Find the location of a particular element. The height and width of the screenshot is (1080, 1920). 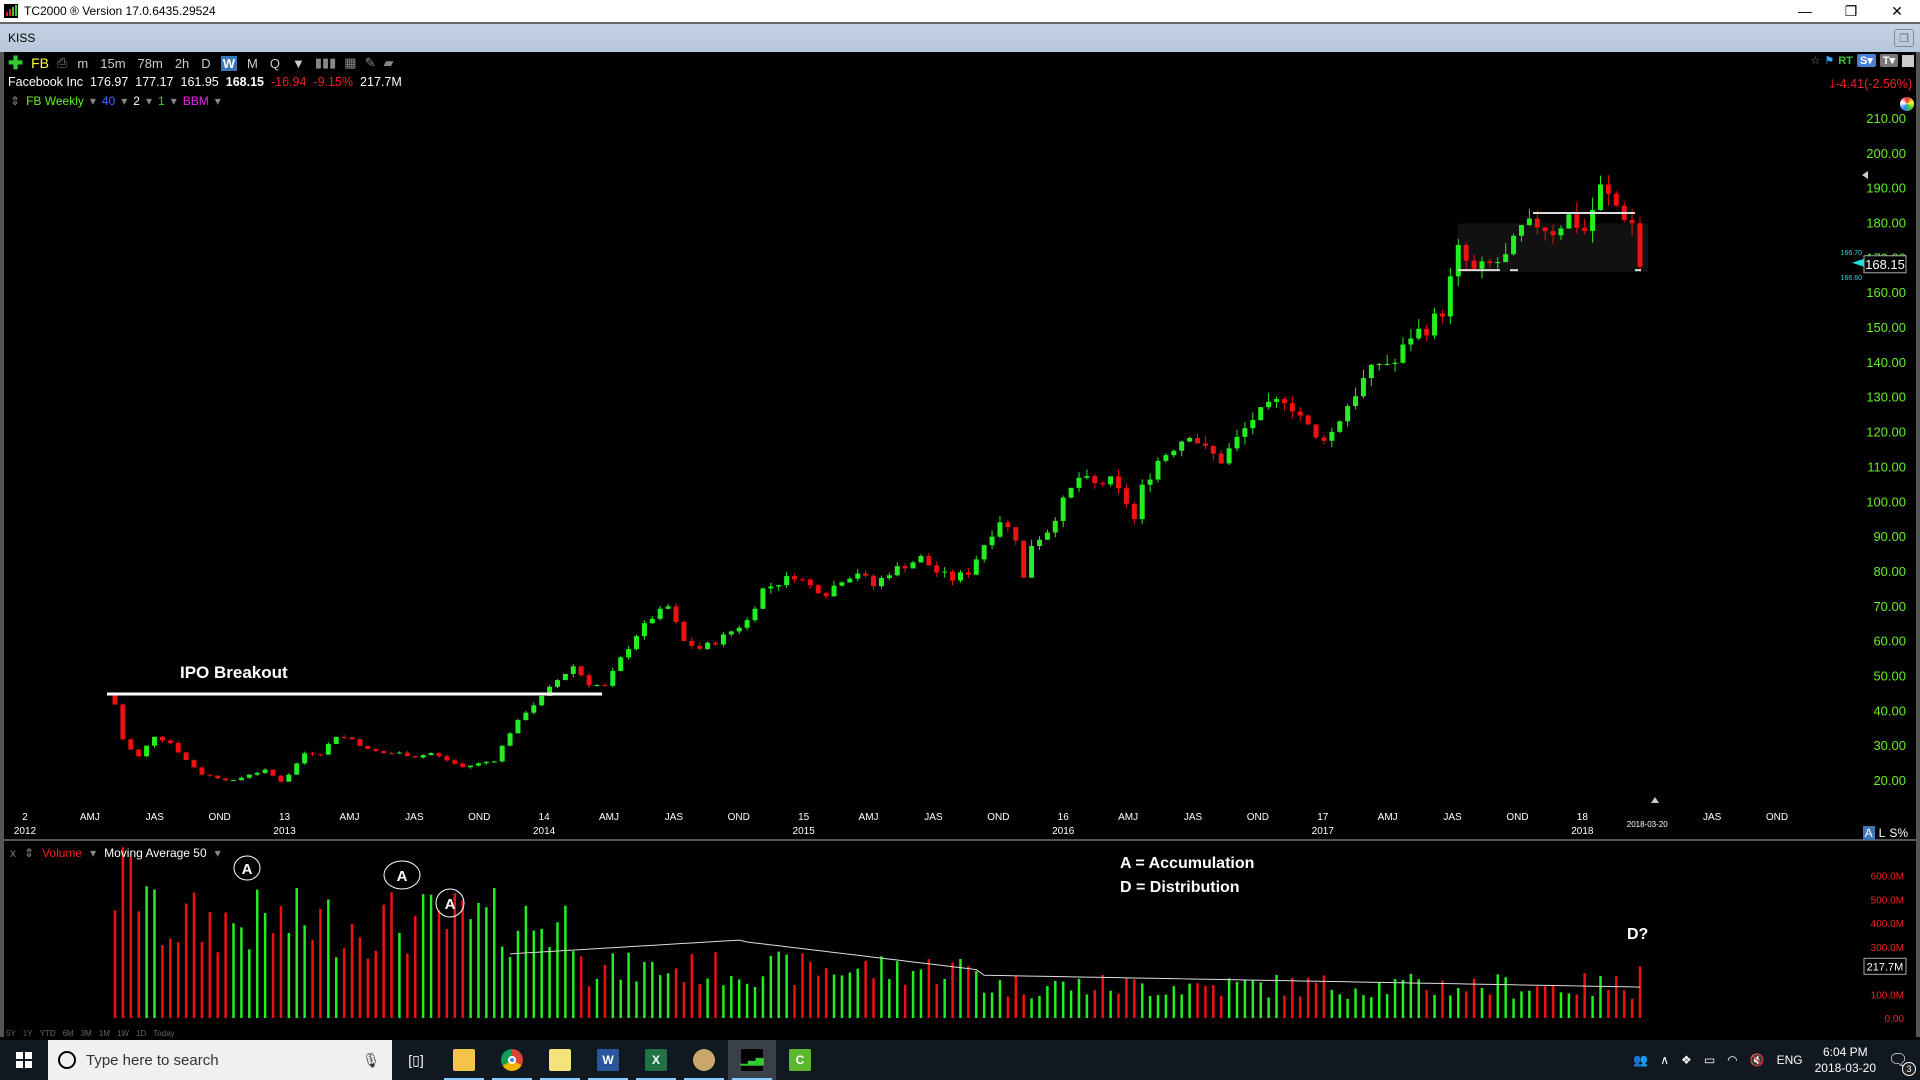

camtasia-icon: C is located at coordinates (800, 1060).